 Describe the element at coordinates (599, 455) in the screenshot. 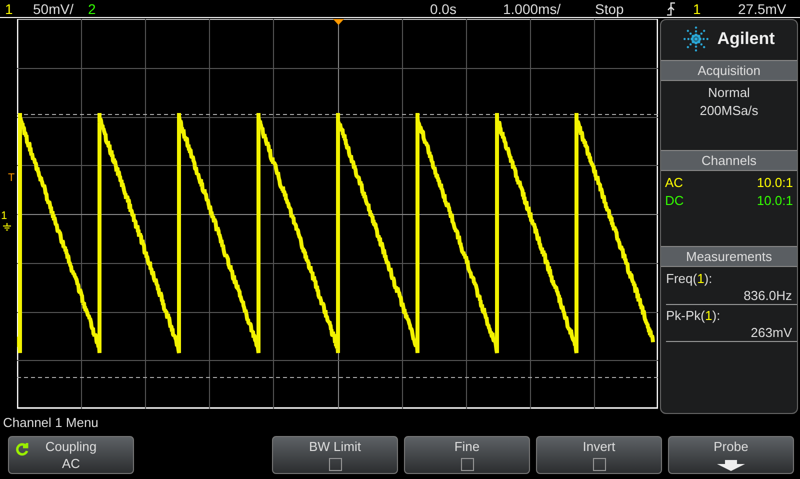

I see `toggle-softkey: Invert` at that location.